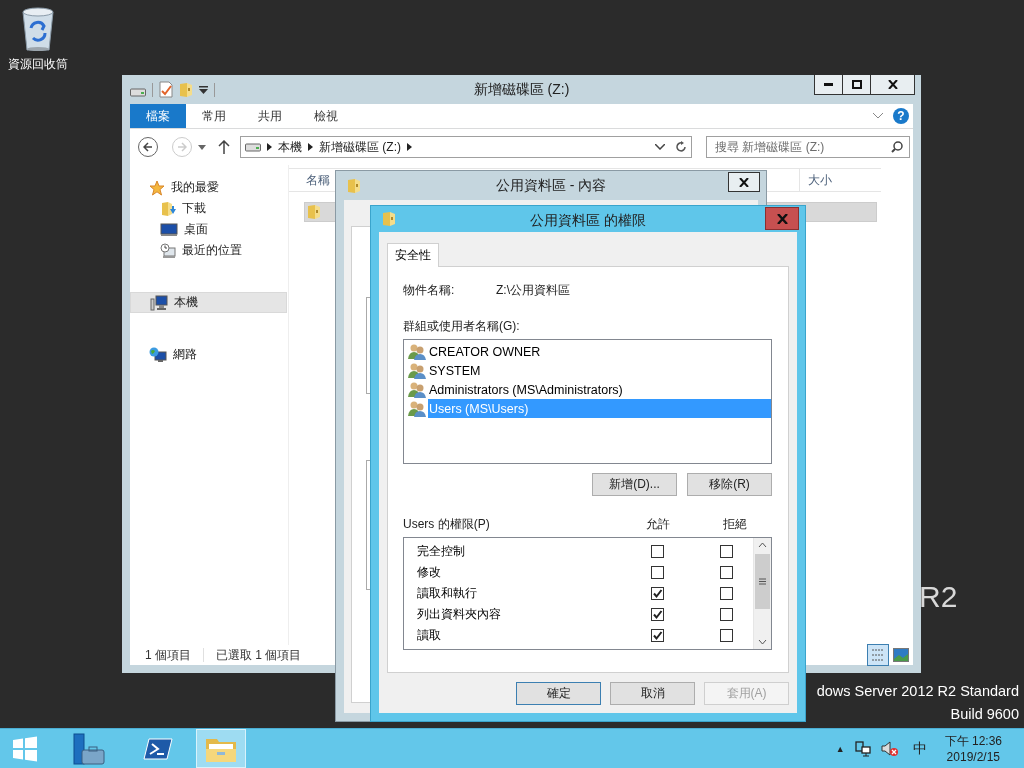 Image resolution: width=1024 pixels, height=768 pixels. Describe the element at coordinates (208, 208) in the screenshot. I see `nav-item: 下載` at that location.